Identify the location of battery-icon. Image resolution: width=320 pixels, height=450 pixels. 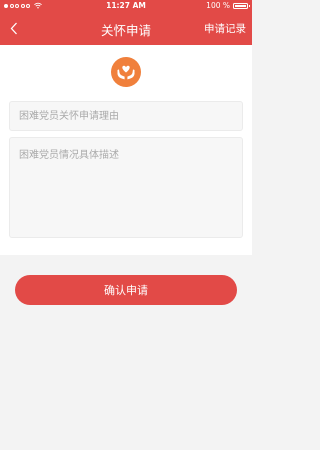
(241, 5).